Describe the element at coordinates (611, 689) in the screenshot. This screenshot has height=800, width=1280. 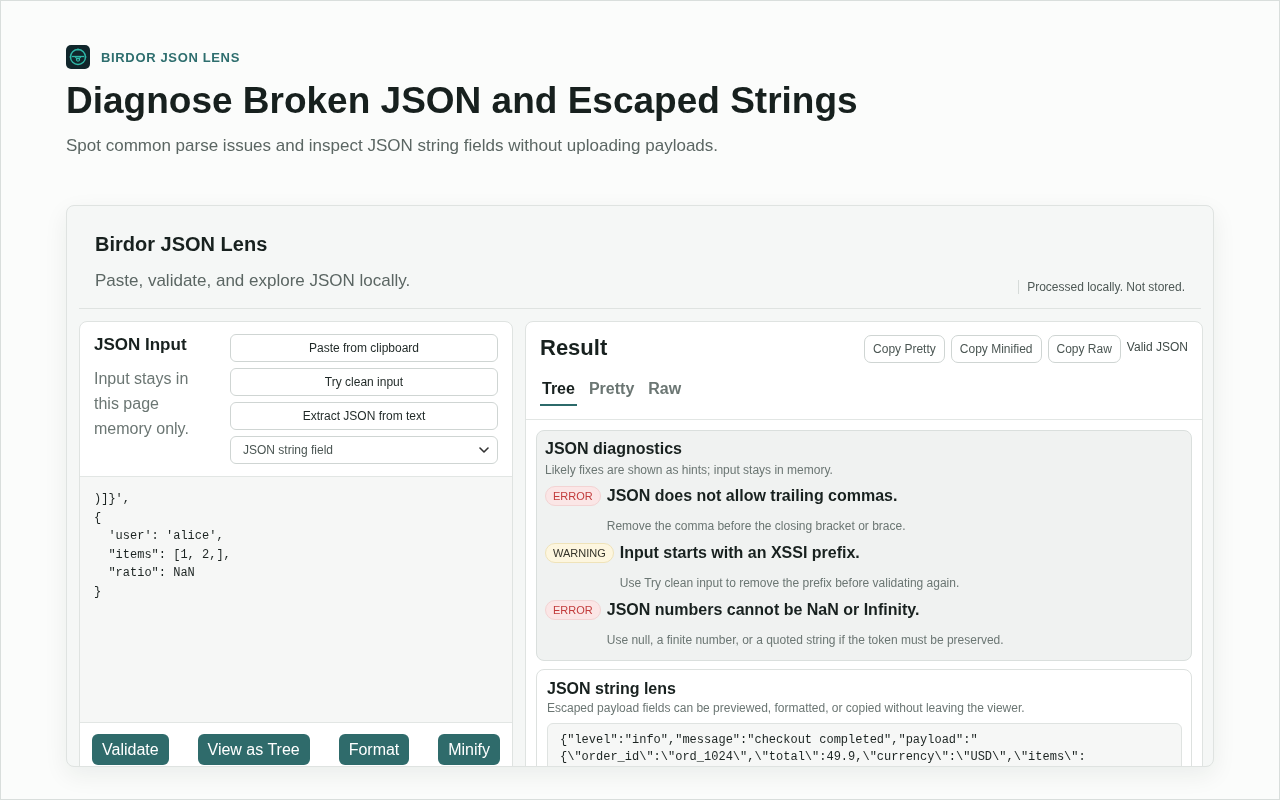
I see `section-title: JSON string lens` at that location.